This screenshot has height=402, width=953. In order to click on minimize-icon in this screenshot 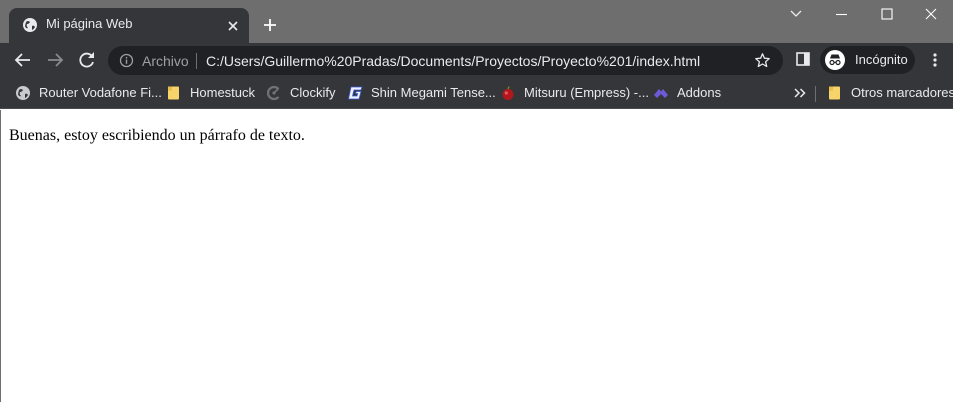, I will do `click(842, 15)`.